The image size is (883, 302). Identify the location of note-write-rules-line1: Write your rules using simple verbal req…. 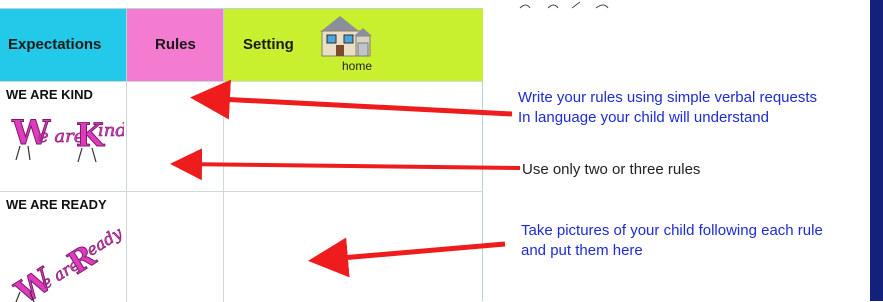
(668, 97).